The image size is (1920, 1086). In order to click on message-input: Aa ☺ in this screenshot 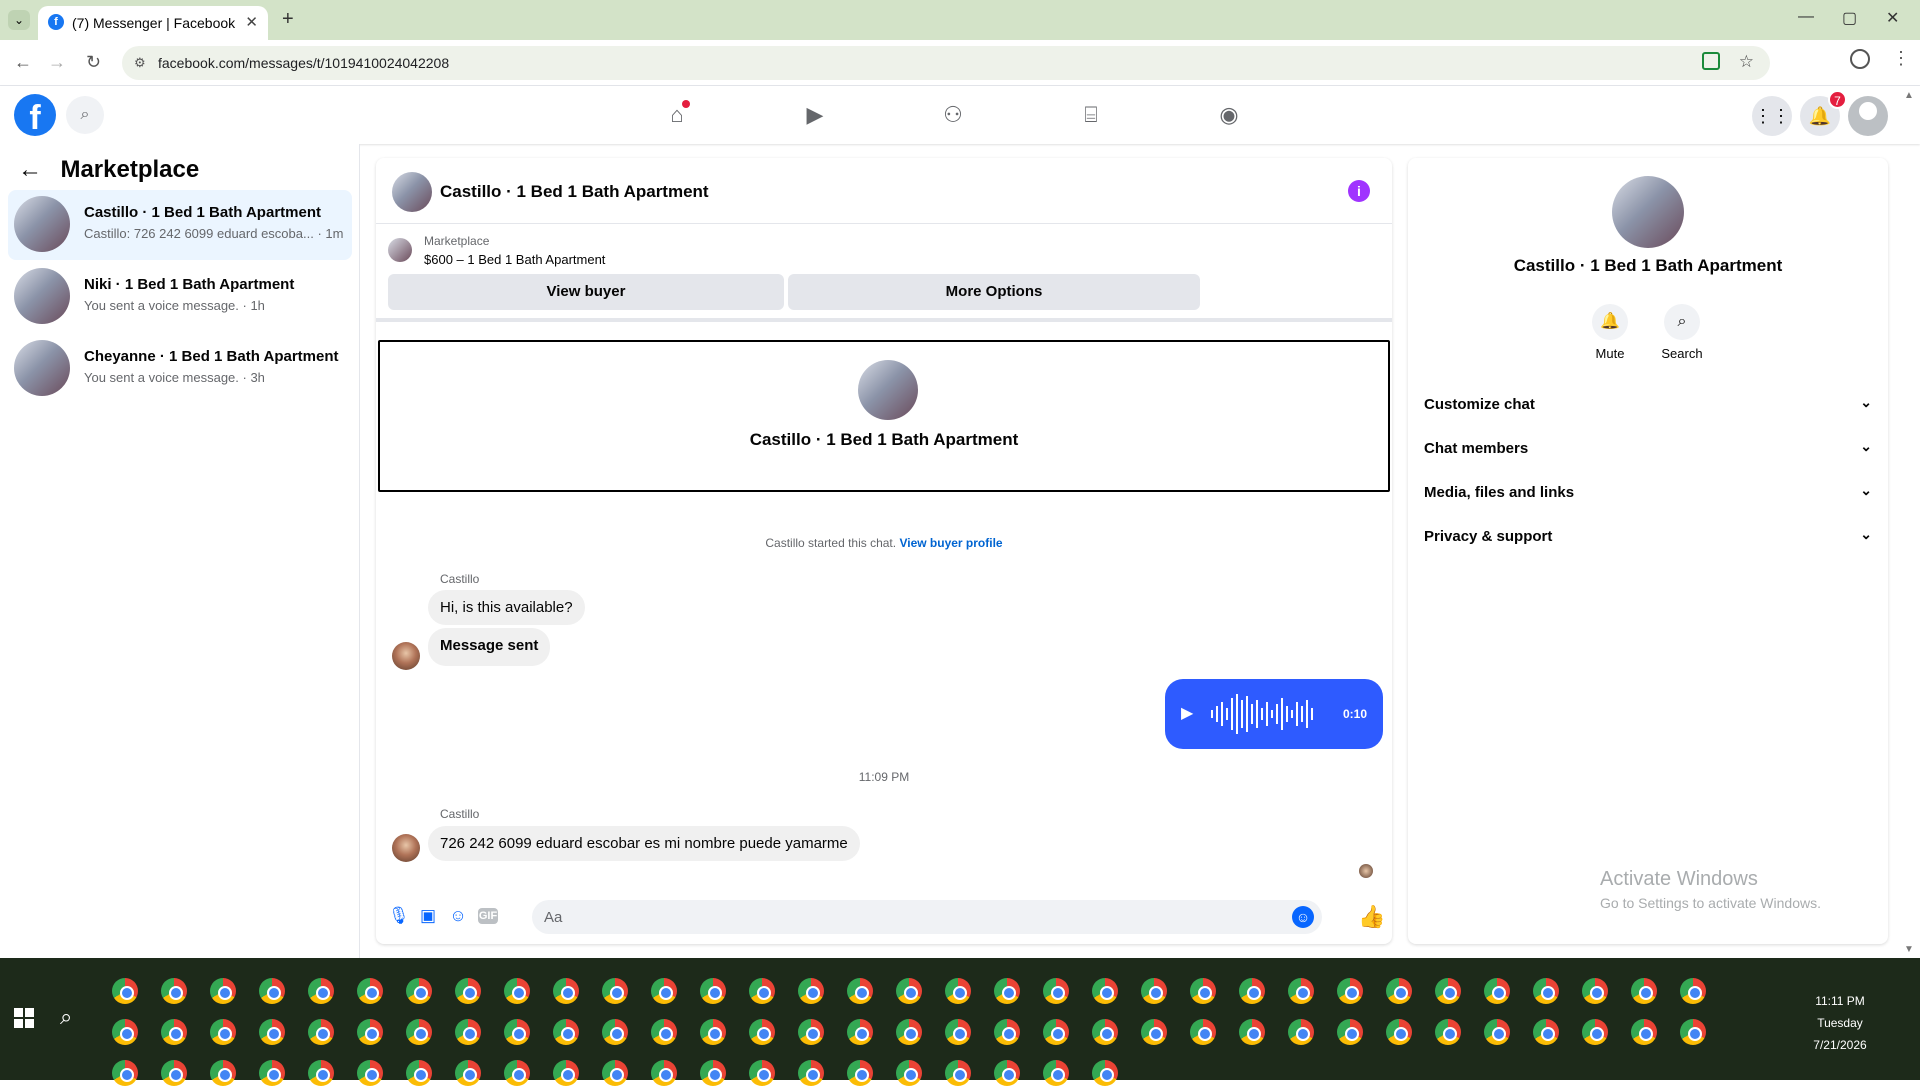, I will do `click(927, 917)`.